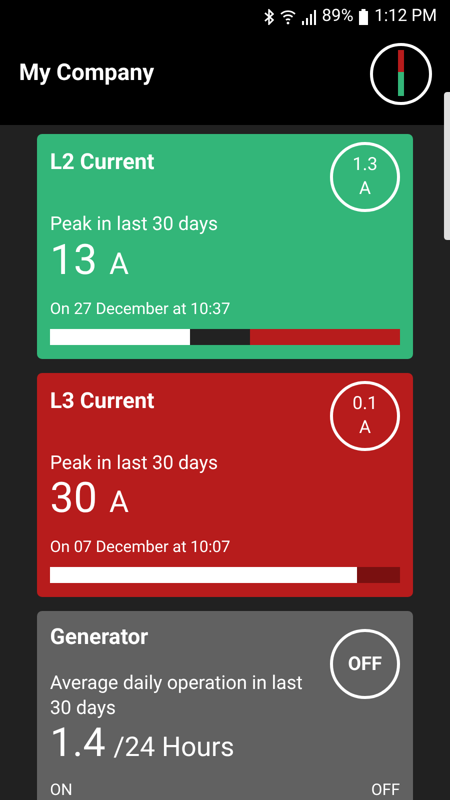 The width and height of the screenshot is (450, 800). Describe the element at coordinates (74, 499) in the screenshot. I see `peak-value: 30` at that location.